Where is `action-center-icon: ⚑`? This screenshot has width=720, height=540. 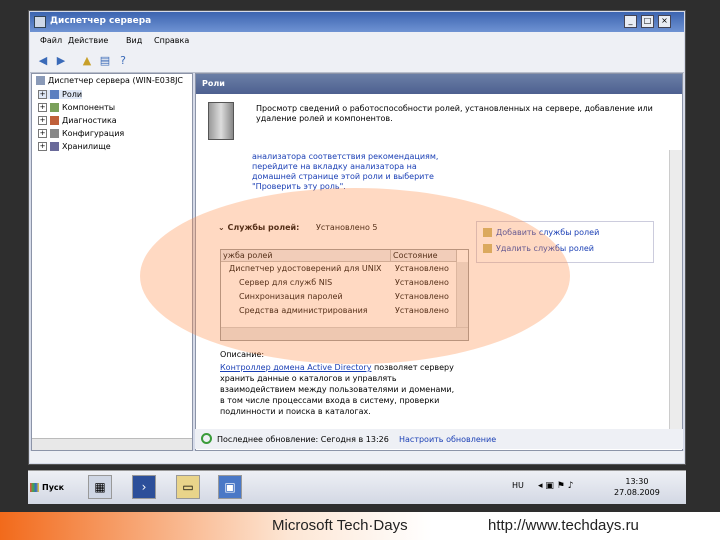
action-center-icon: ⚑ is located at coordinates (561, 486).